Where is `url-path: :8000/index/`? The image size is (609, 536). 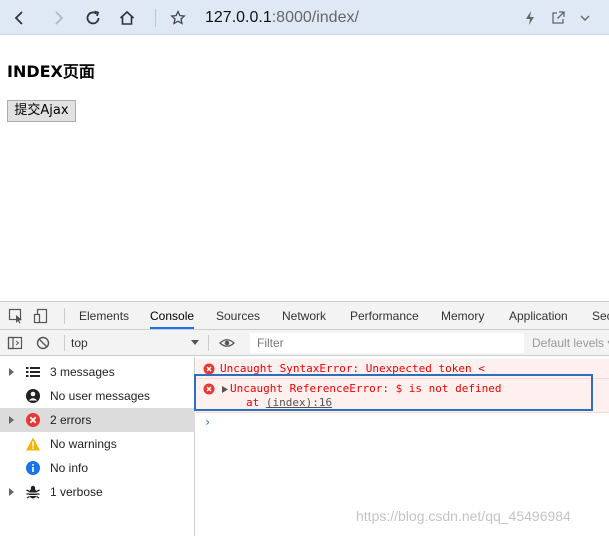
url-path: :8000/index/ is located at coordinates (315, 17).